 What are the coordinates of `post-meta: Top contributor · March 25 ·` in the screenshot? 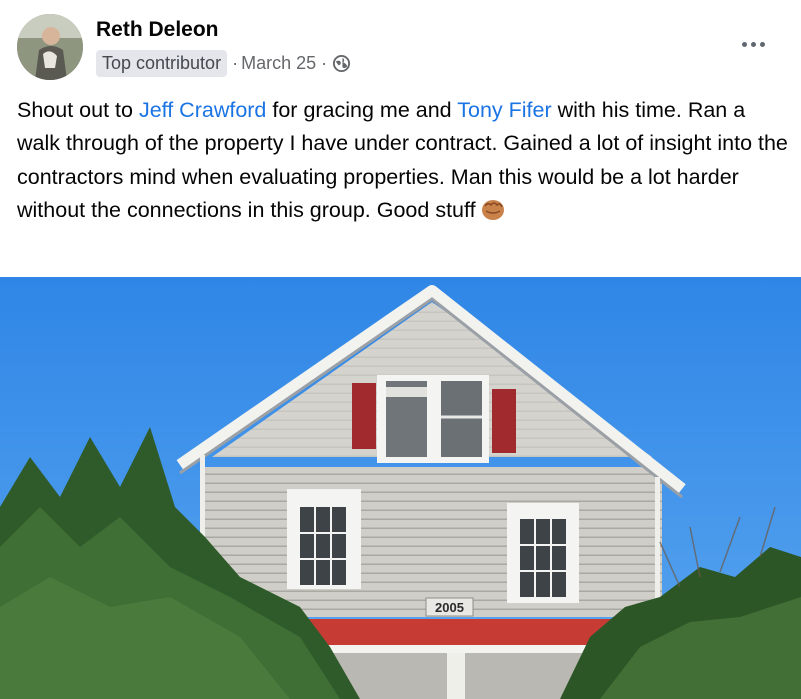 It's located at (223, 63).